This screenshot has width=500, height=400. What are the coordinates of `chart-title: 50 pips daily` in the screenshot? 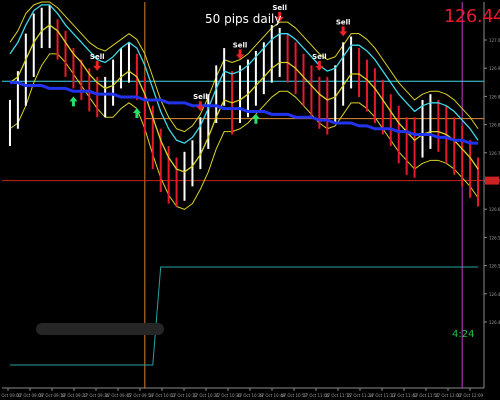 It's located at (243, 19).